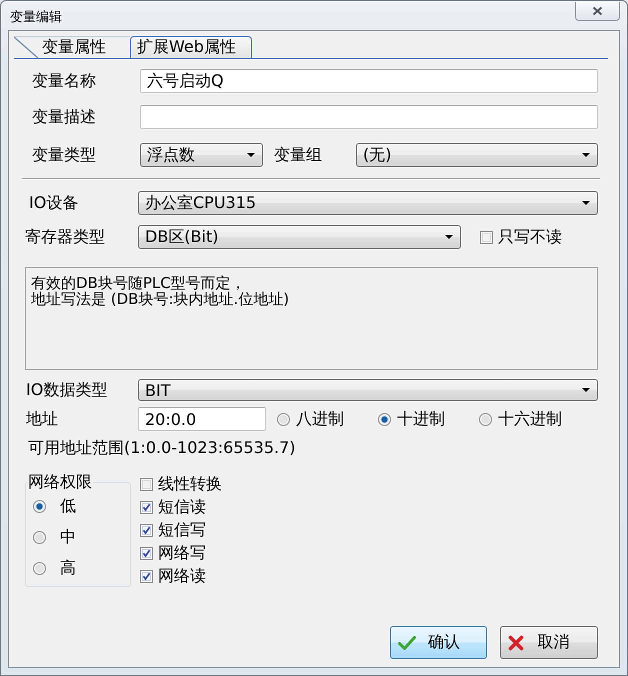  Describe the element at coordinates (182, 530) in the screenshot. I see `checkbox-label: 短信写` at that location.